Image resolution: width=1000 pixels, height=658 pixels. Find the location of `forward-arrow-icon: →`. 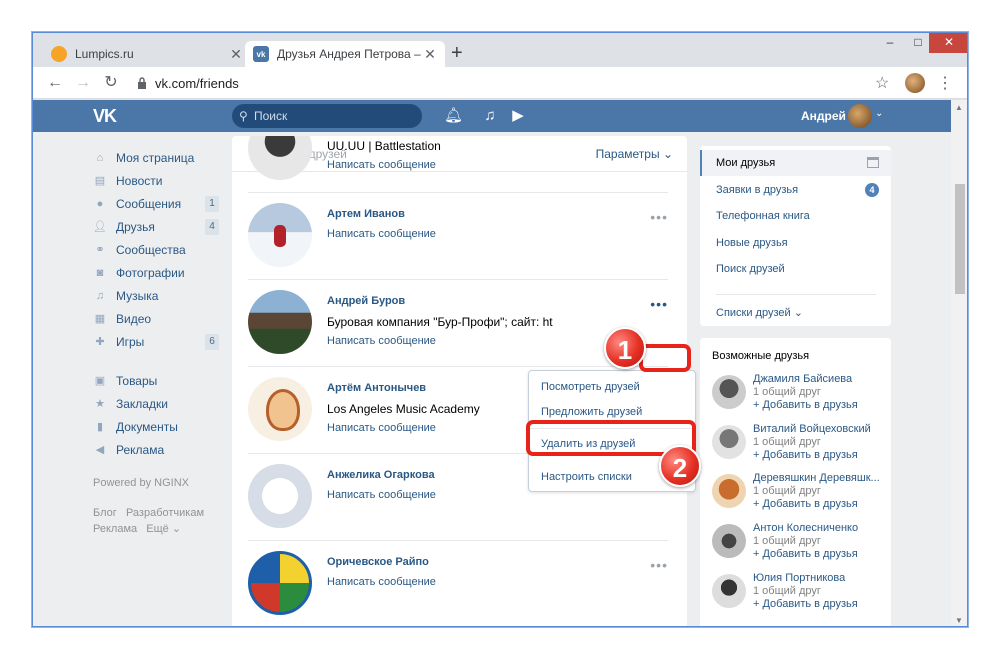

forward-arrow-icon: → is located at coordinates (83, 83).